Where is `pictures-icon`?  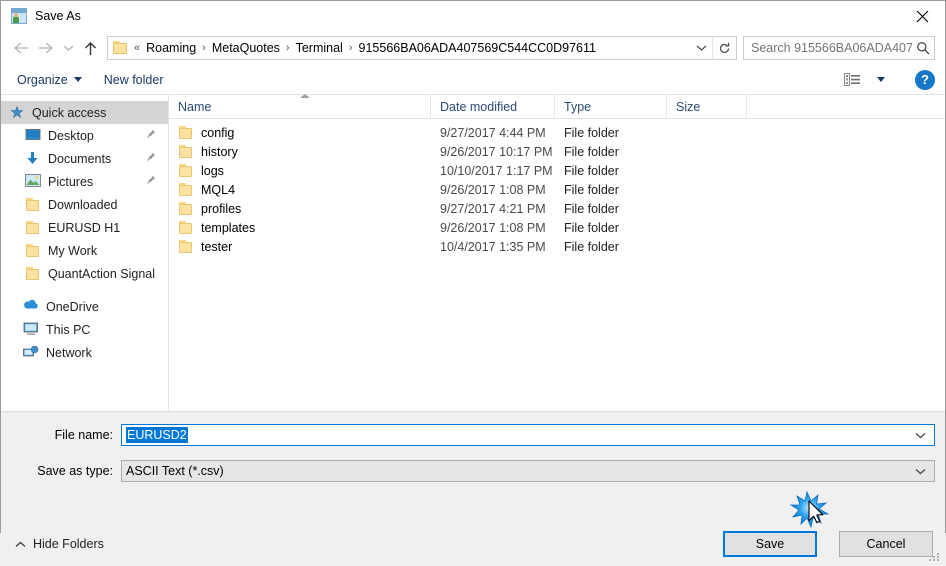
pictures-icon is located at coordinates (33, 181).